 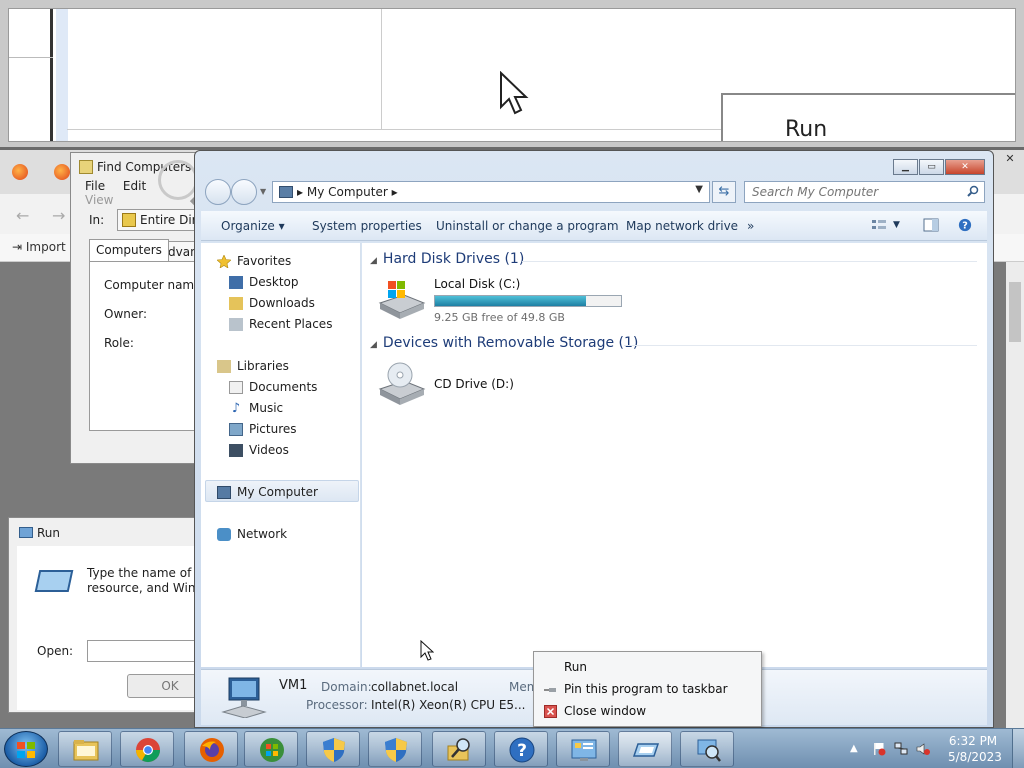 I want to click on volume-muted-icon, so click(x=923, y=749).